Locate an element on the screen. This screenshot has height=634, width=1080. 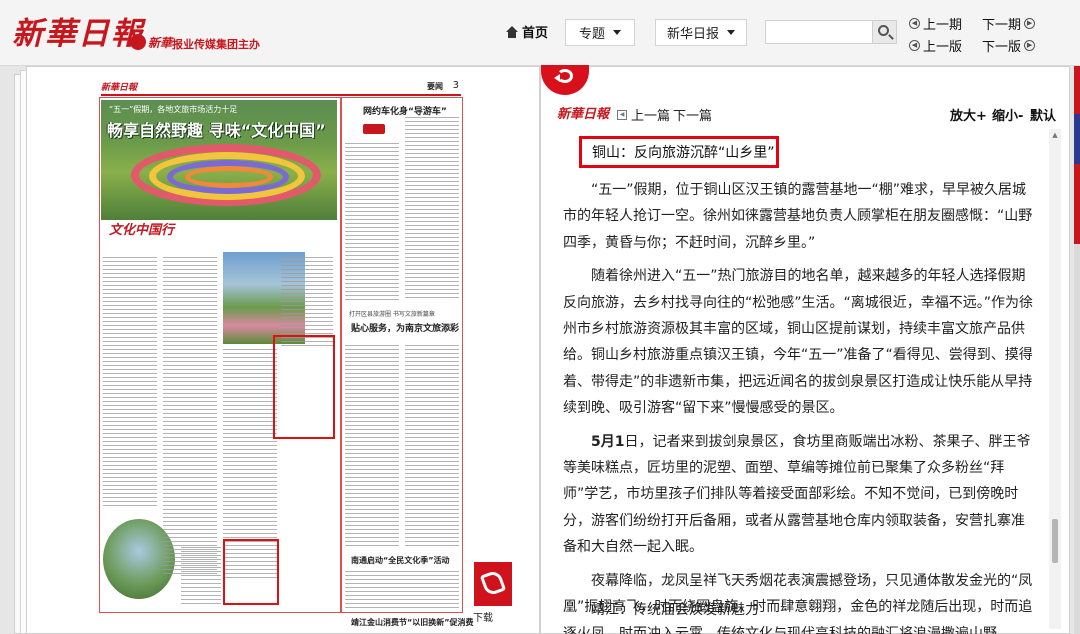
search-button is located at coordinates (885, 32).